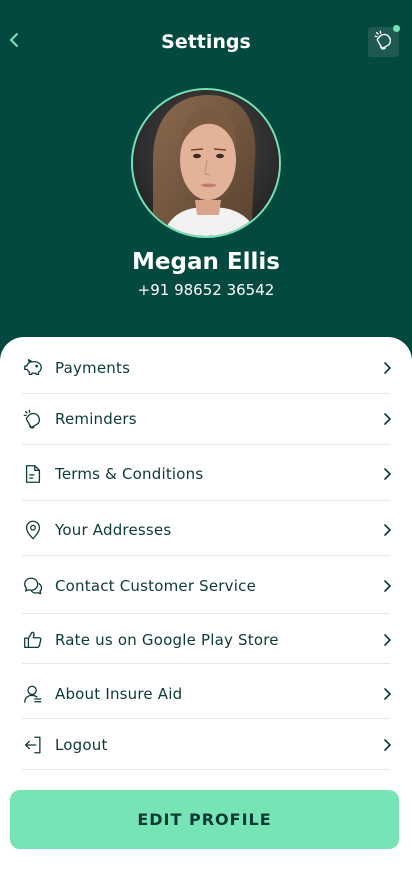  What do you see at coordinates (33, 586) in the screenshot?
I see `chat-bubbles-icon` at bounding box center [33, 586].